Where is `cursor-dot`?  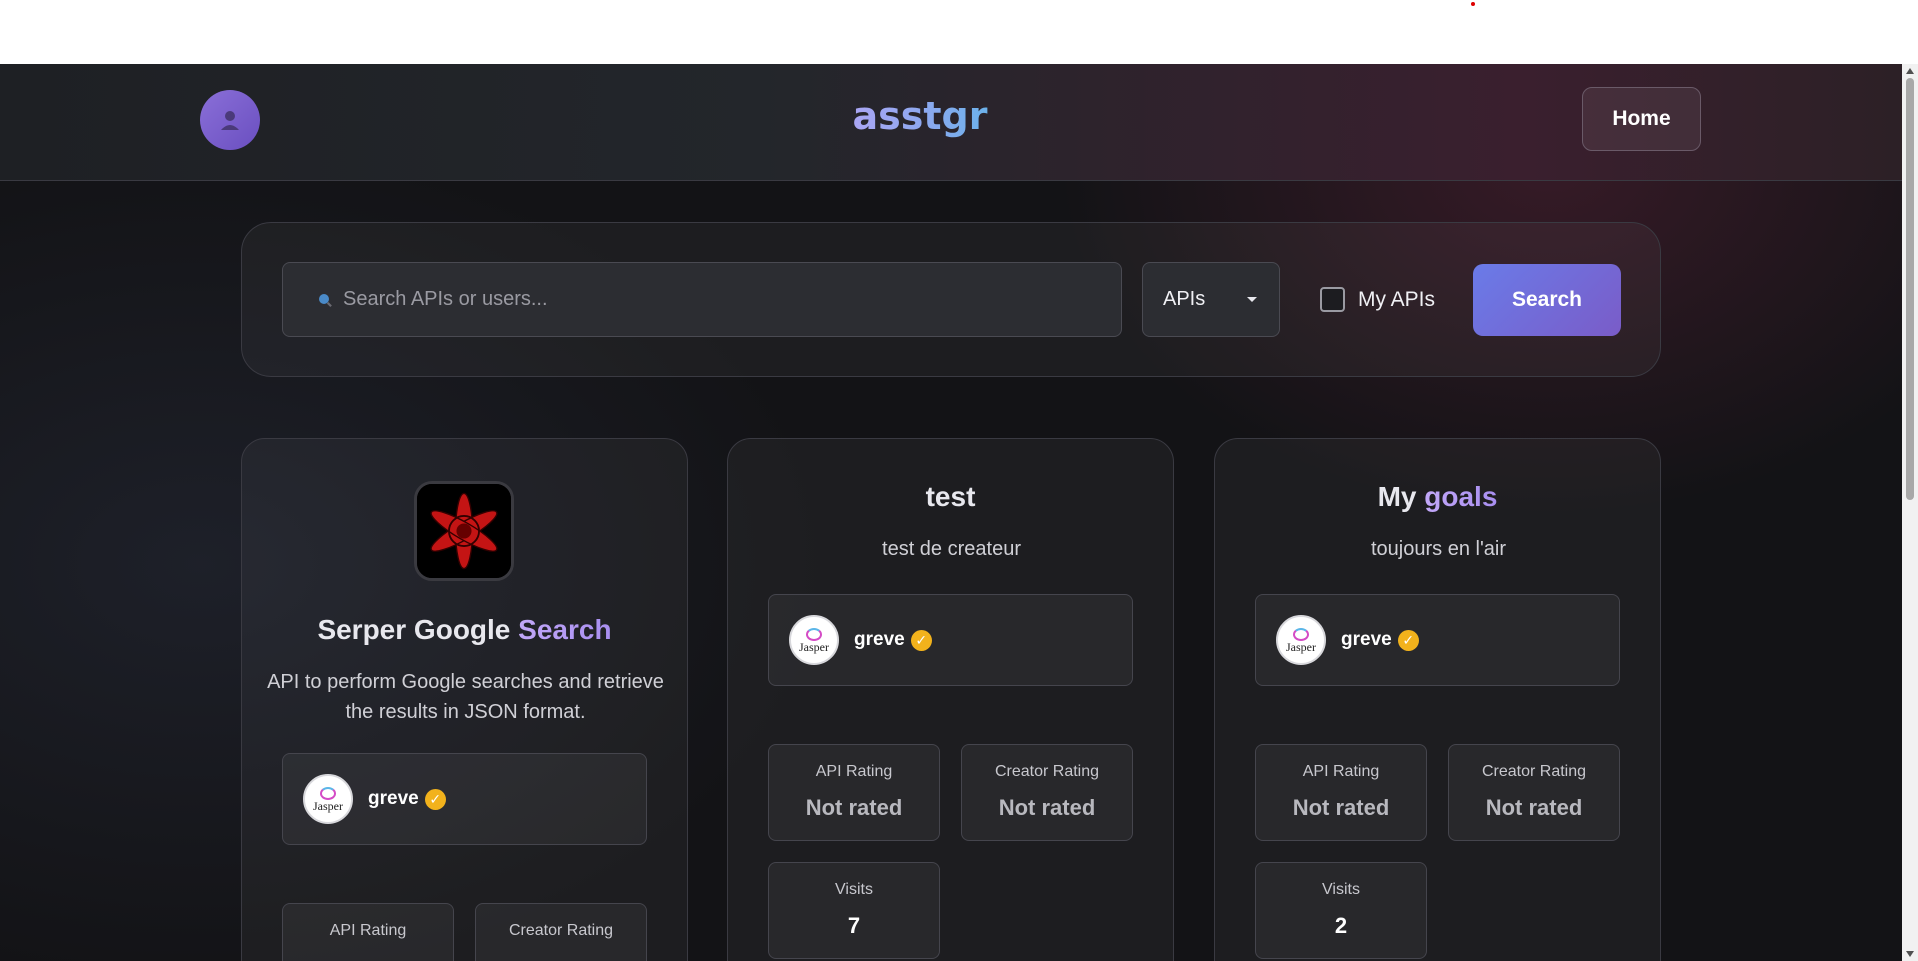
cursor-dot is located at coordinates (1473, 4).